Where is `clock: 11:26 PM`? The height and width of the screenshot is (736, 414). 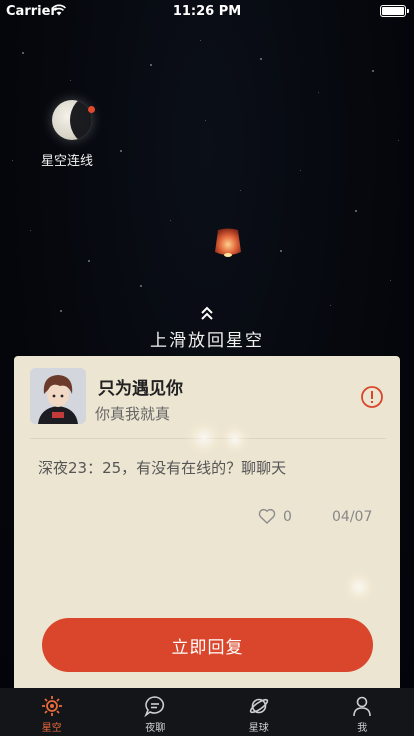
clock: 11:26 PM is located at coordinates (207, 11).